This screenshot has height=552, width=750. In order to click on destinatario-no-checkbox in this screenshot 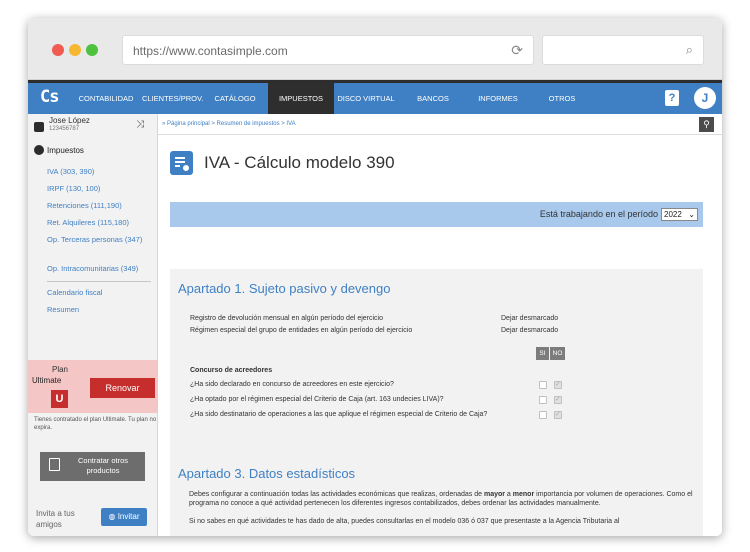, I will do `click(558, 414)`.